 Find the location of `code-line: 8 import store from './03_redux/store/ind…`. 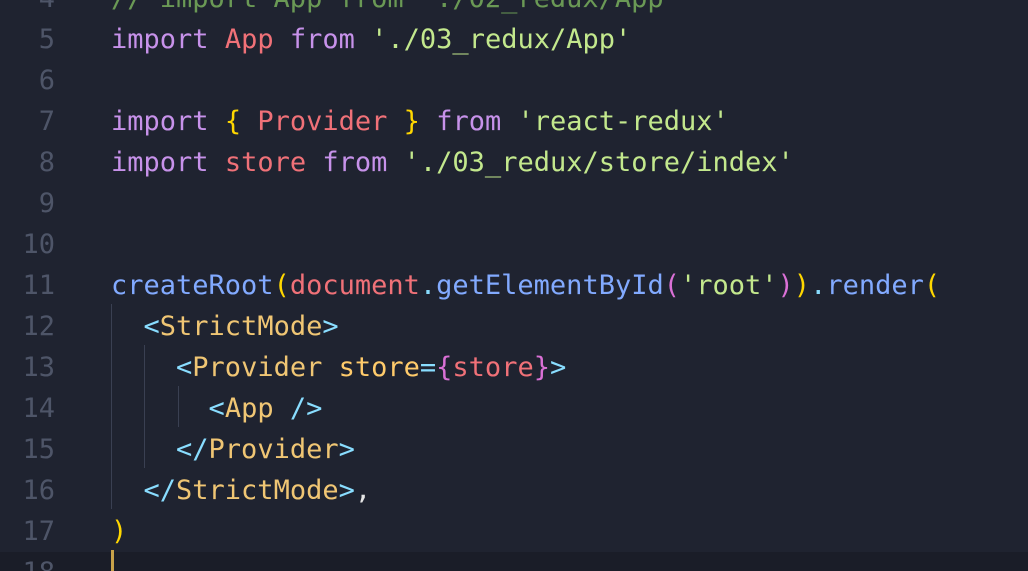

code-line: 8 import store from './03_redux/store/ind… is located at coordinates (514, 162).